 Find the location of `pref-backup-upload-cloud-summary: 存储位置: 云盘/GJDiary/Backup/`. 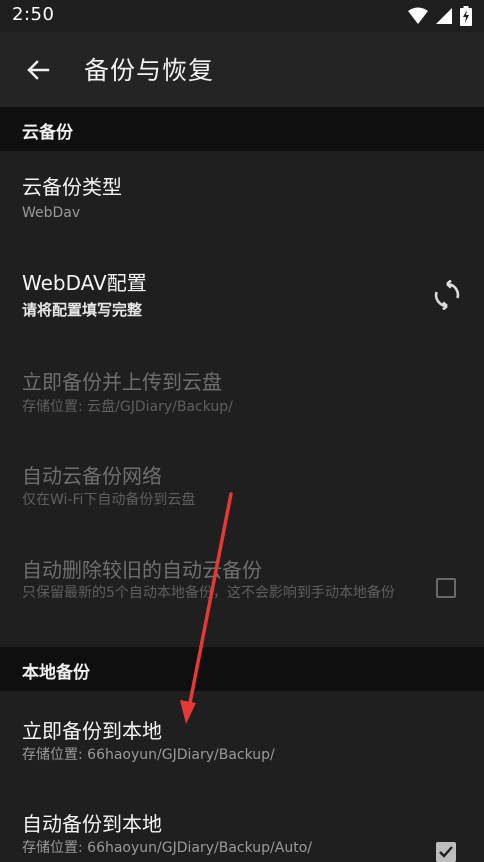

pref-backup-upload-cloud-summary: 存储位置: 云盘/GJDiary/Backup/ is located at coordinates (127, 407).